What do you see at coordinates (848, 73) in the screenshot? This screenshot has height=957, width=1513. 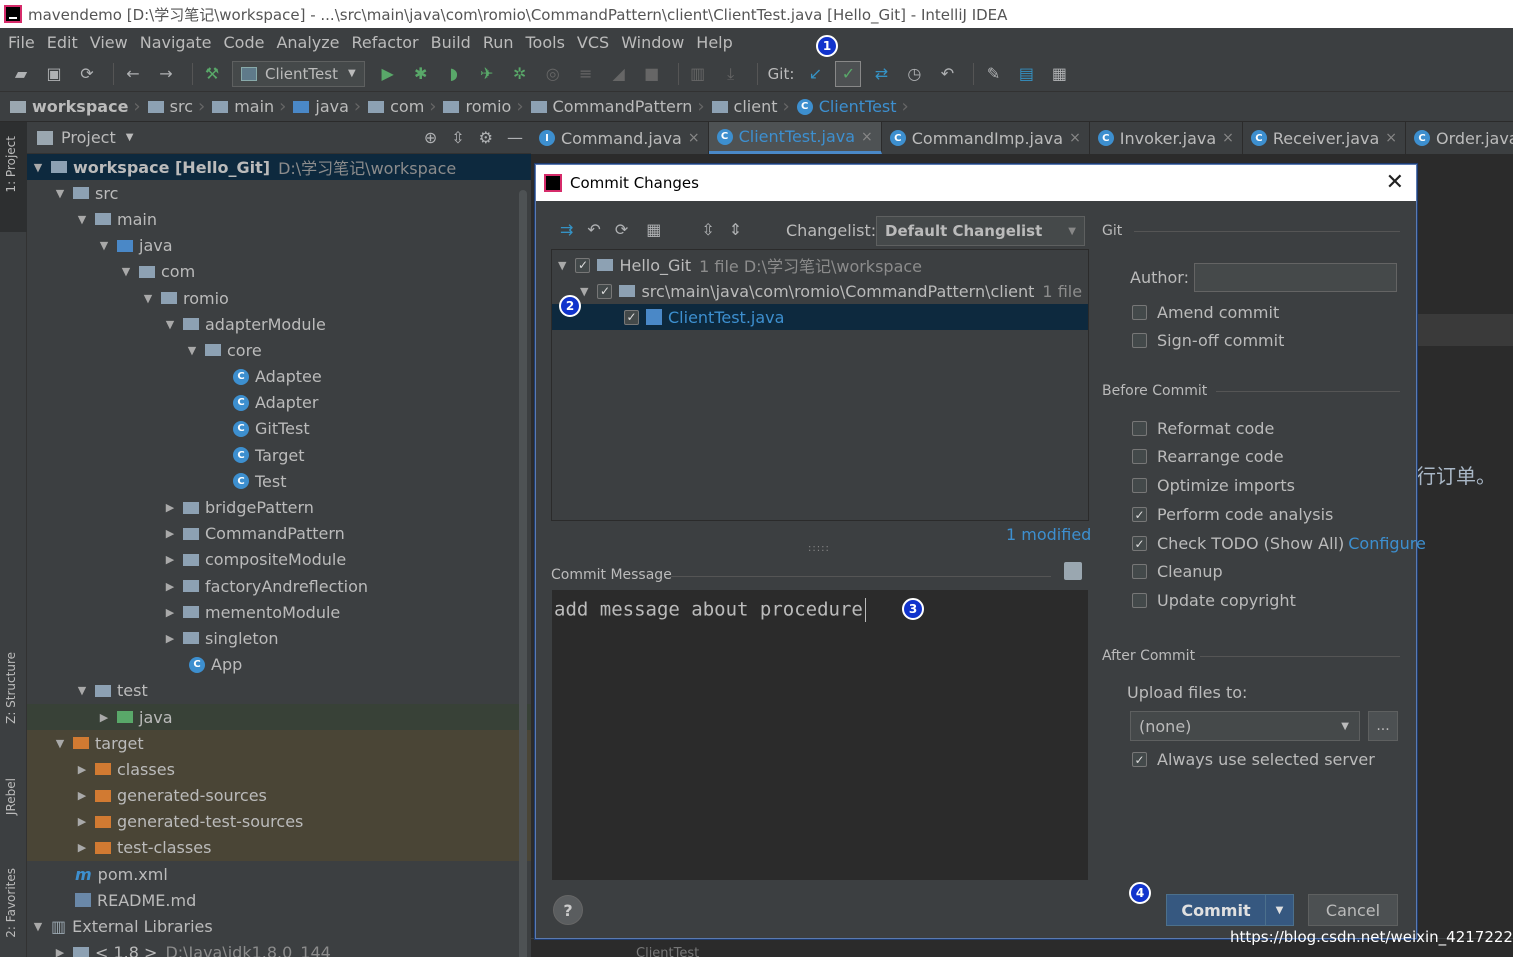 I see `vcs-commit-icon: ✓` at bounding box center [848, 73].